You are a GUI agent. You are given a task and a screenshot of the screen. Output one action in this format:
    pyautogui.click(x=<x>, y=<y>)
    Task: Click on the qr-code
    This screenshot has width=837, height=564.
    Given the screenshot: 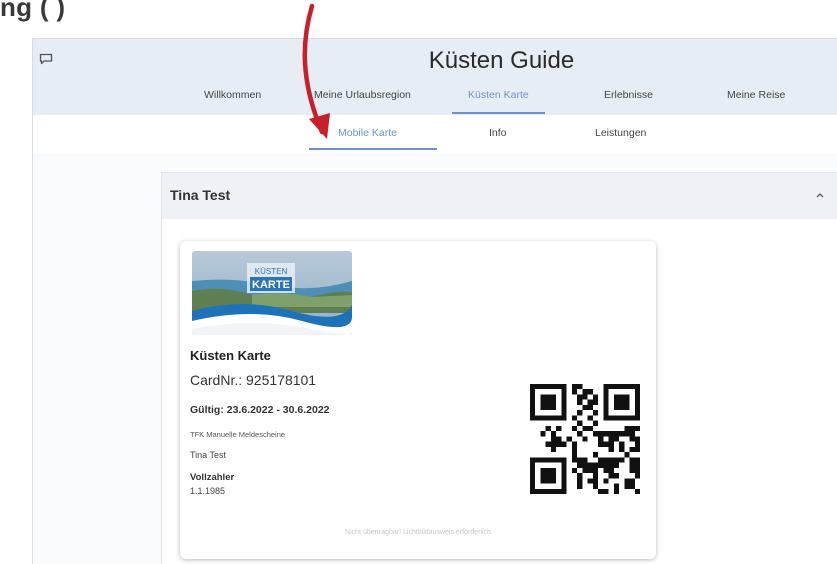 What is the action you would take?
    pyautogui.click(x=585, y=439)
    